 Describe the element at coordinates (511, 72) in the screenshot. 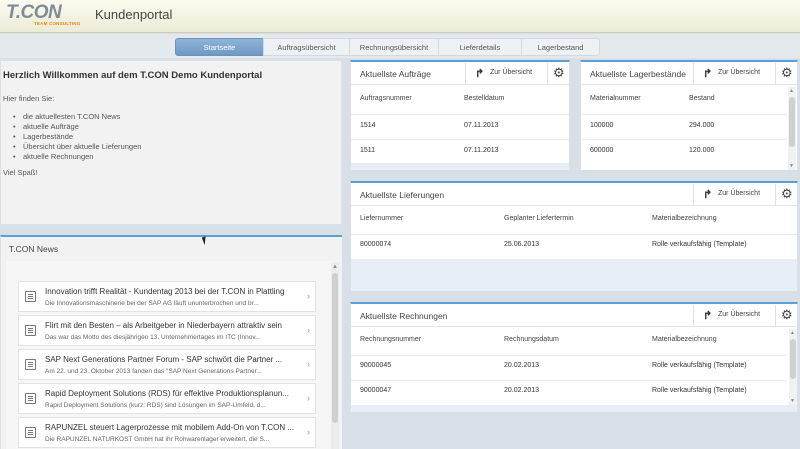

I see `overview-label: Zur Übersicht` at that location.